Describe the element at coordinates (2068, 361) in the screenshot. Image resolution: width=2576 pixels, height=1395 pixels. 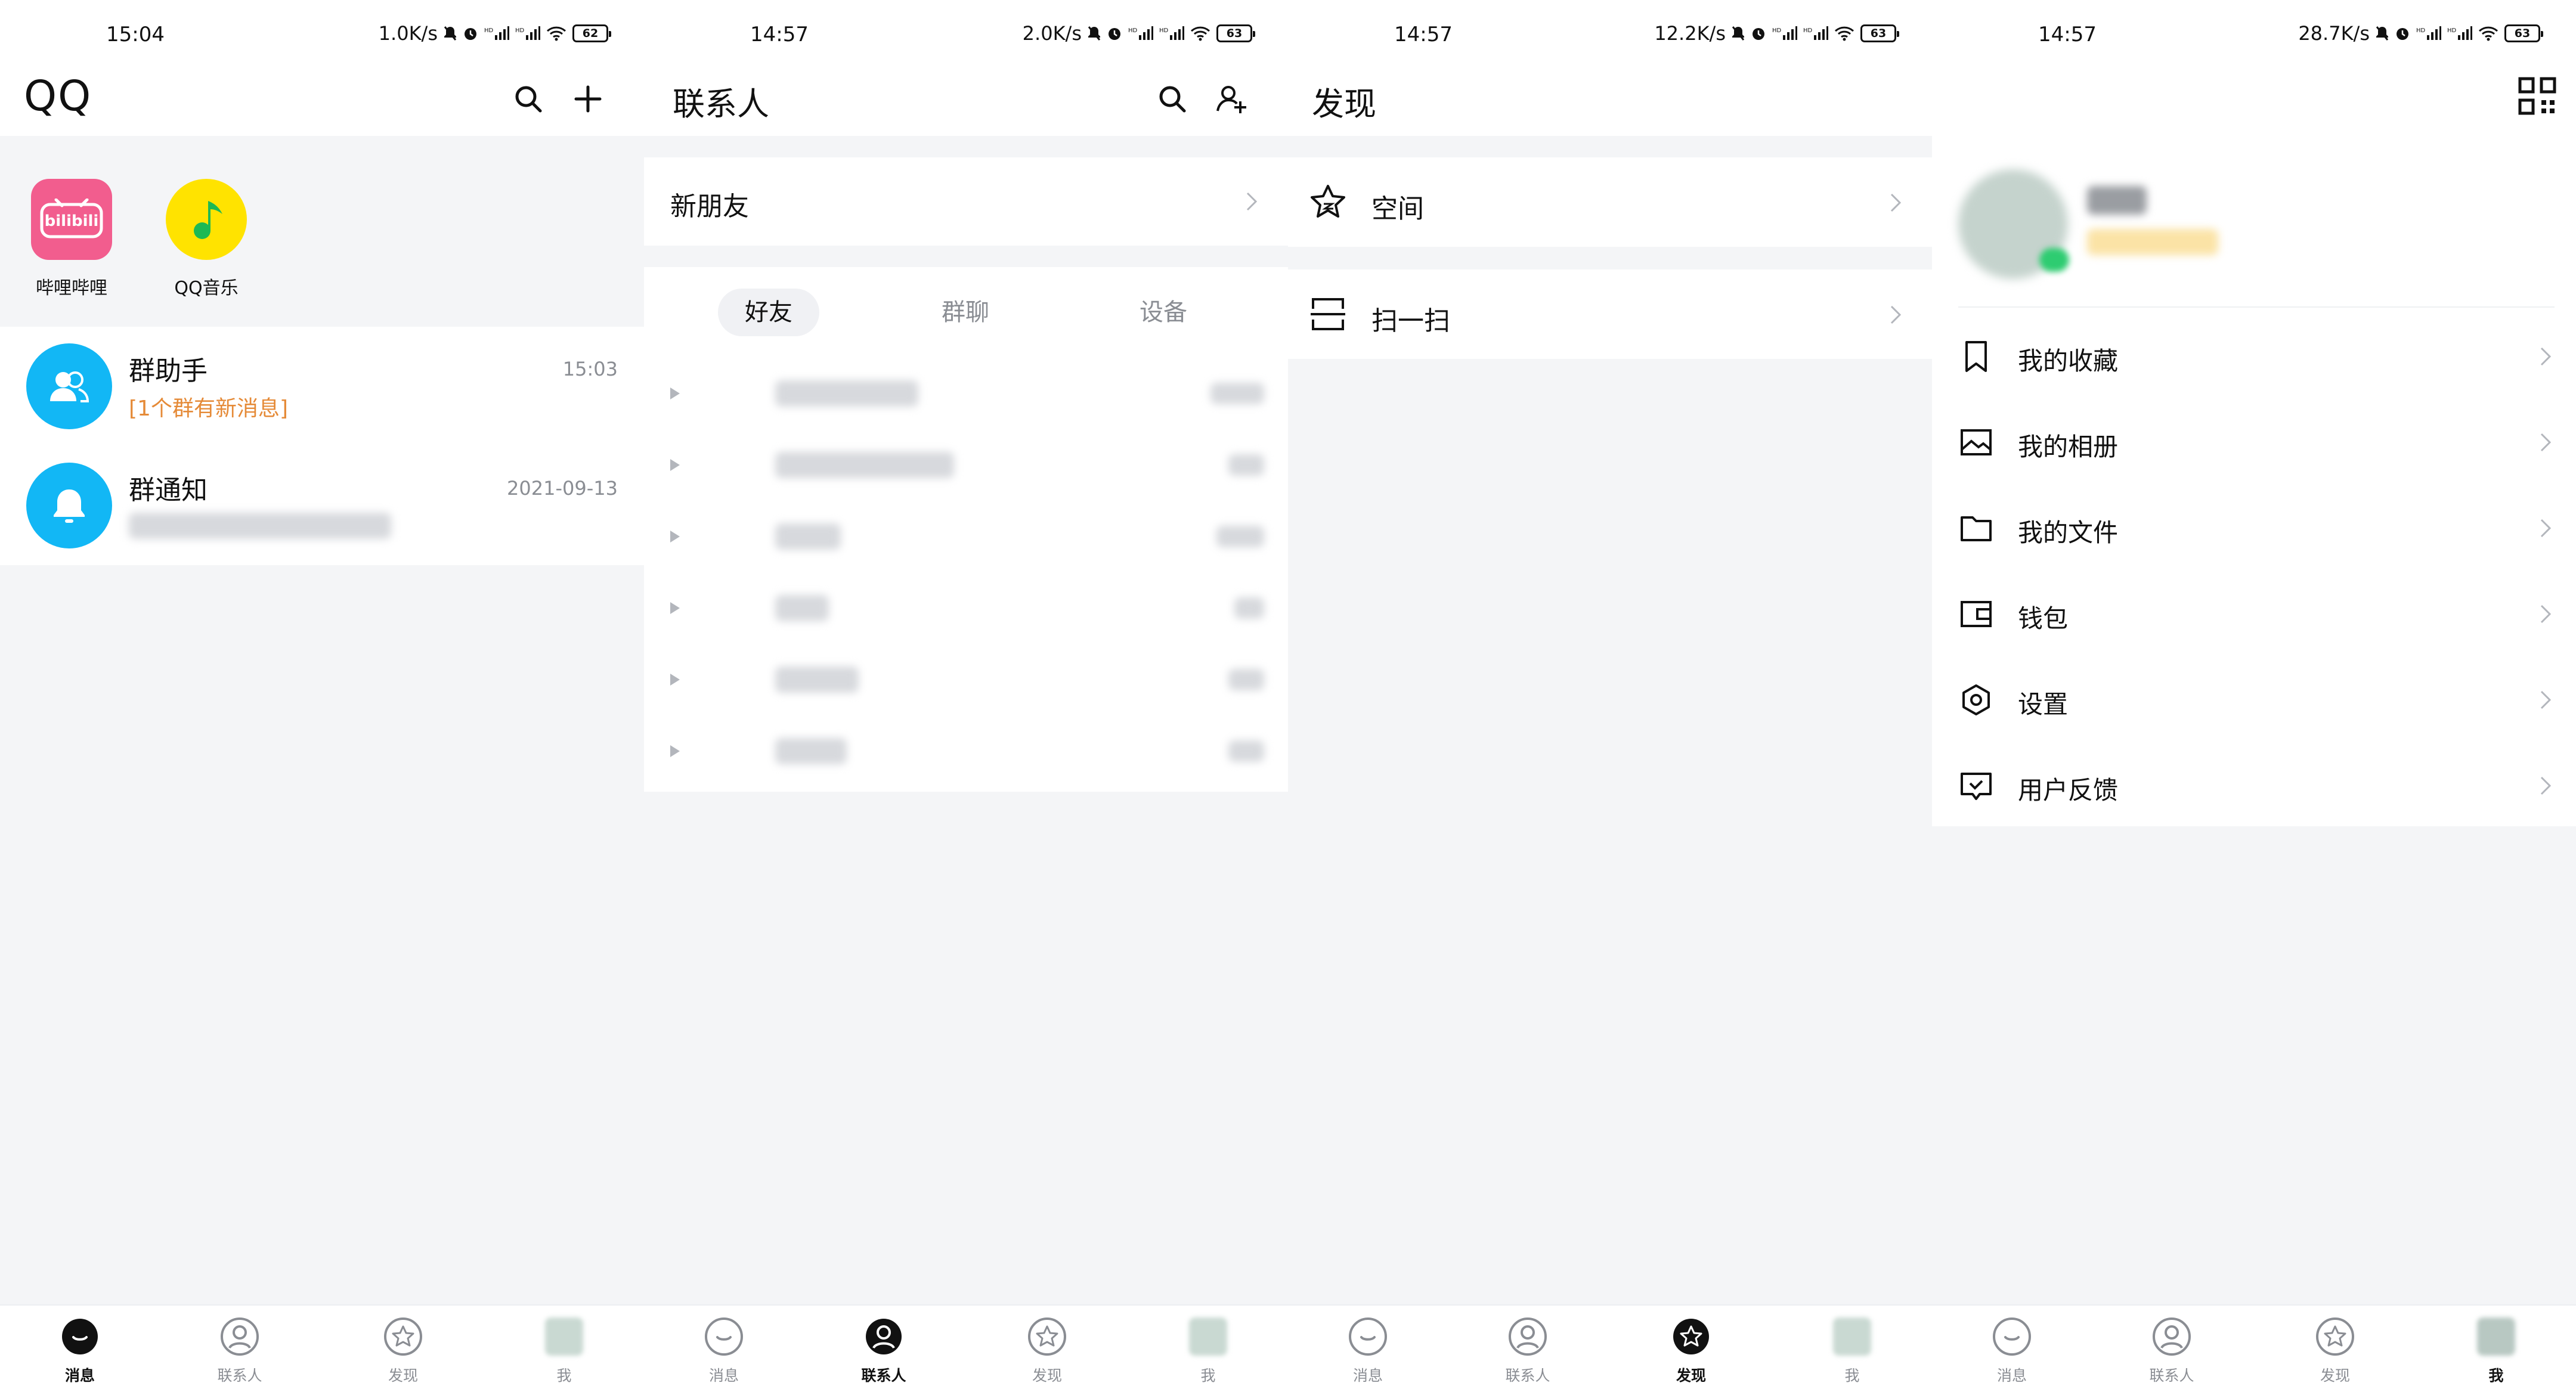
I see `menu-item-label: 我的收藏` at that location.